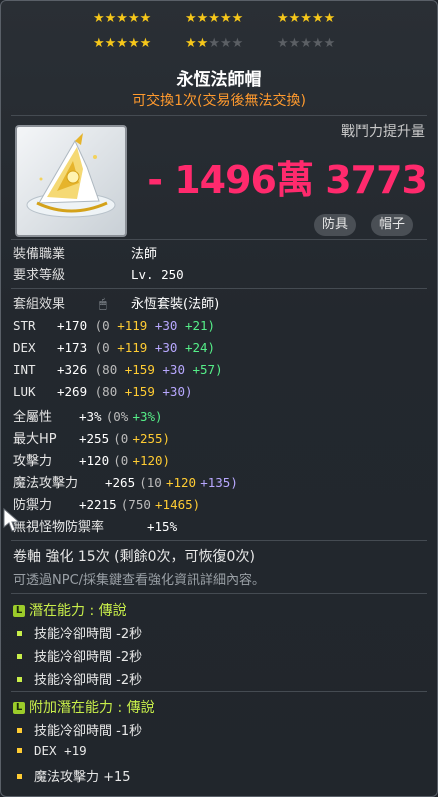 The width and height of the screenshot is (438, 797). Describe the element at coordinates (122, 18) in the screenshot. I see `star-group-1: ★★★★★` at that location.